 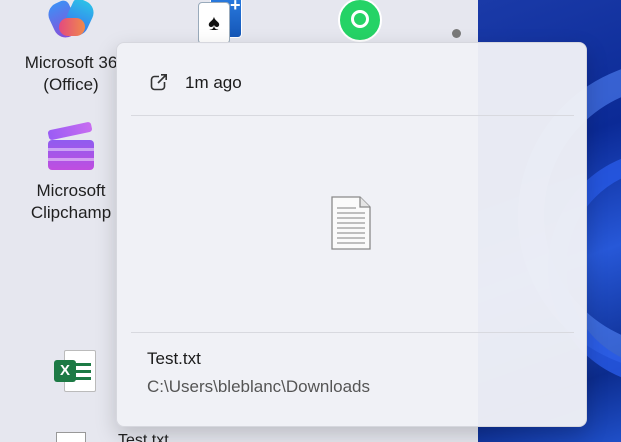 What do you see at coordinates (159, 82) in the screenshot?
I see `open-external-icon` at bounding box center [159, 82].